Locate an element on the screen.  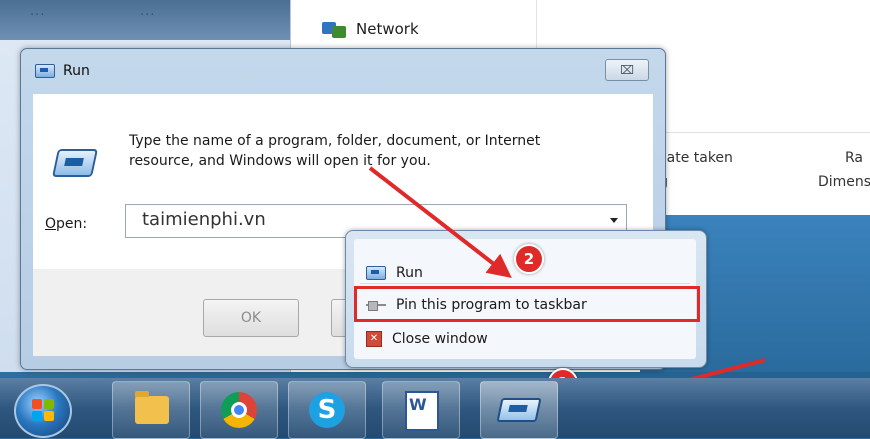
start-button is located at coordinates (43, 411).